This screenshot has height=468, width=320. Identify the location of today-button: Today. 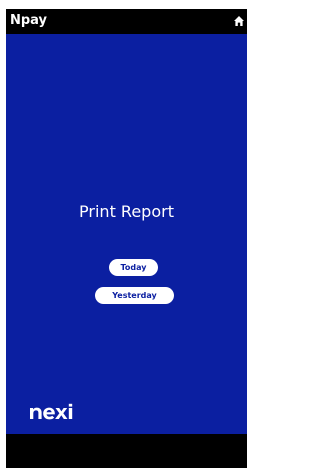
(133, 267).